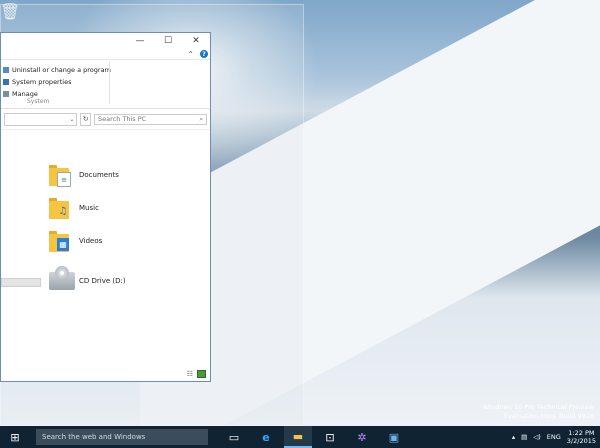 The height and width of the screenshot is (448, 600). I want to click on ribbon-group-label: System, so click(38, 101).